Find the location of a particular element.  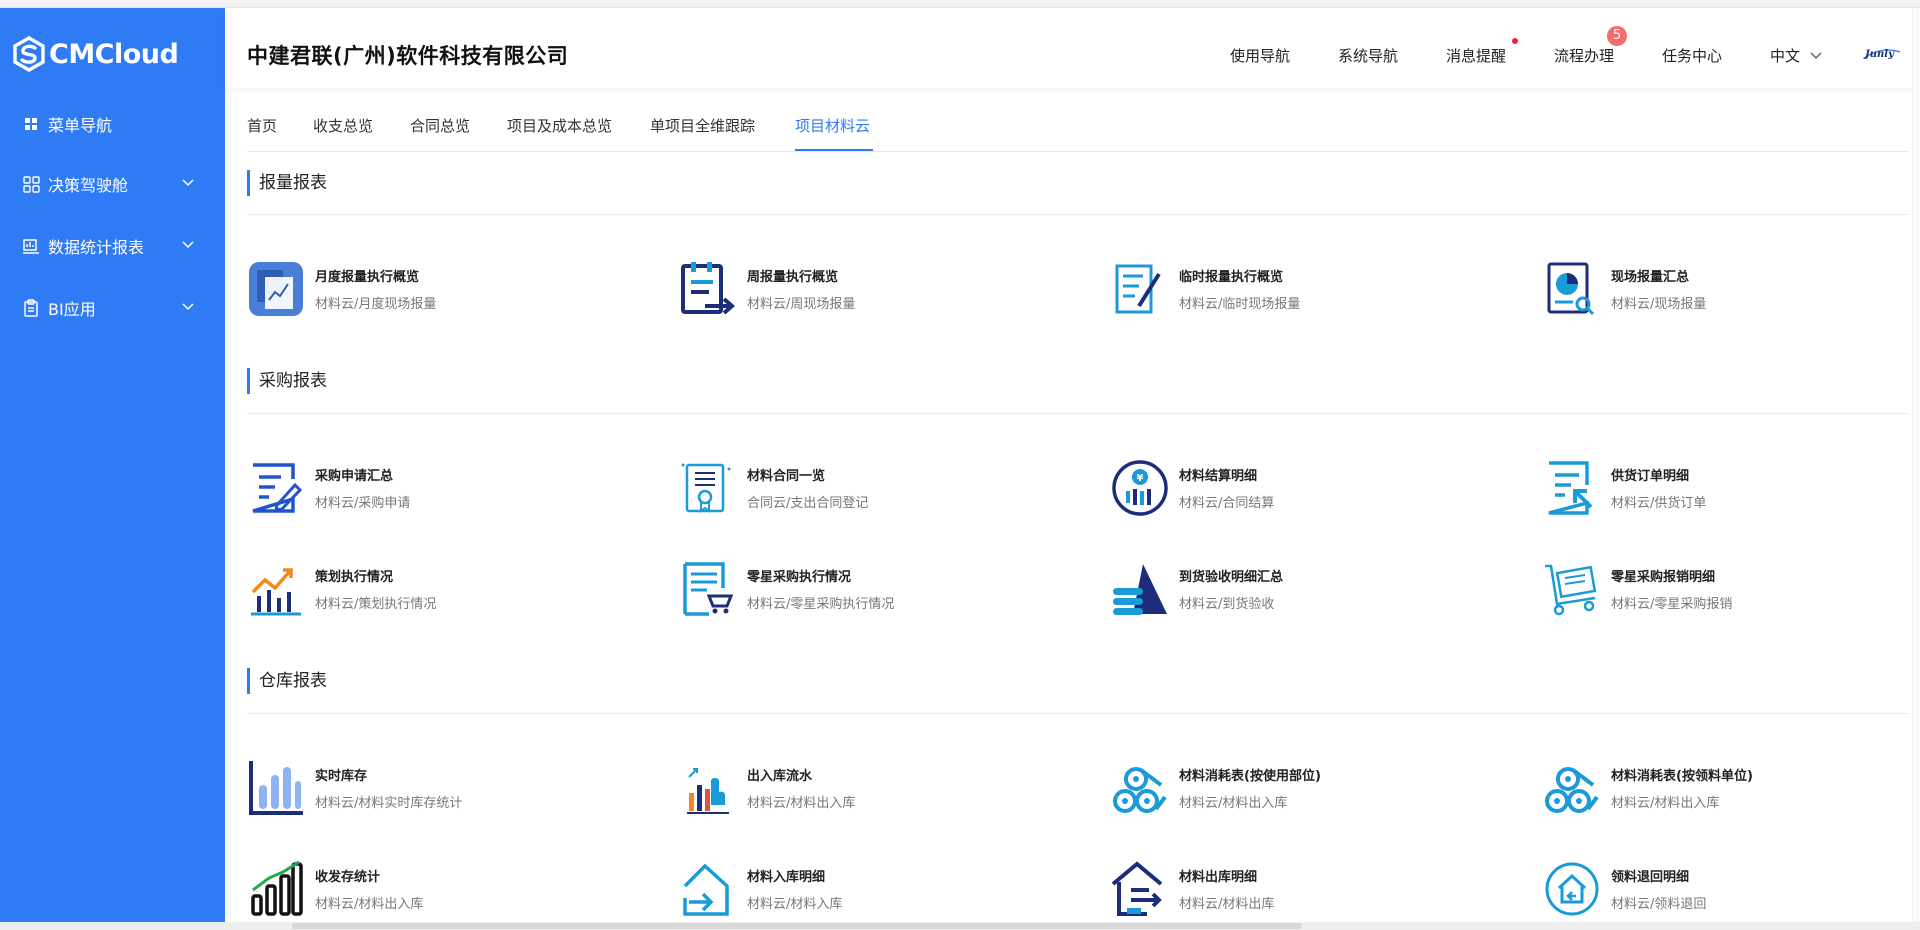

card-title: 现场报量汇总 is located at coordinates (1650, 277).